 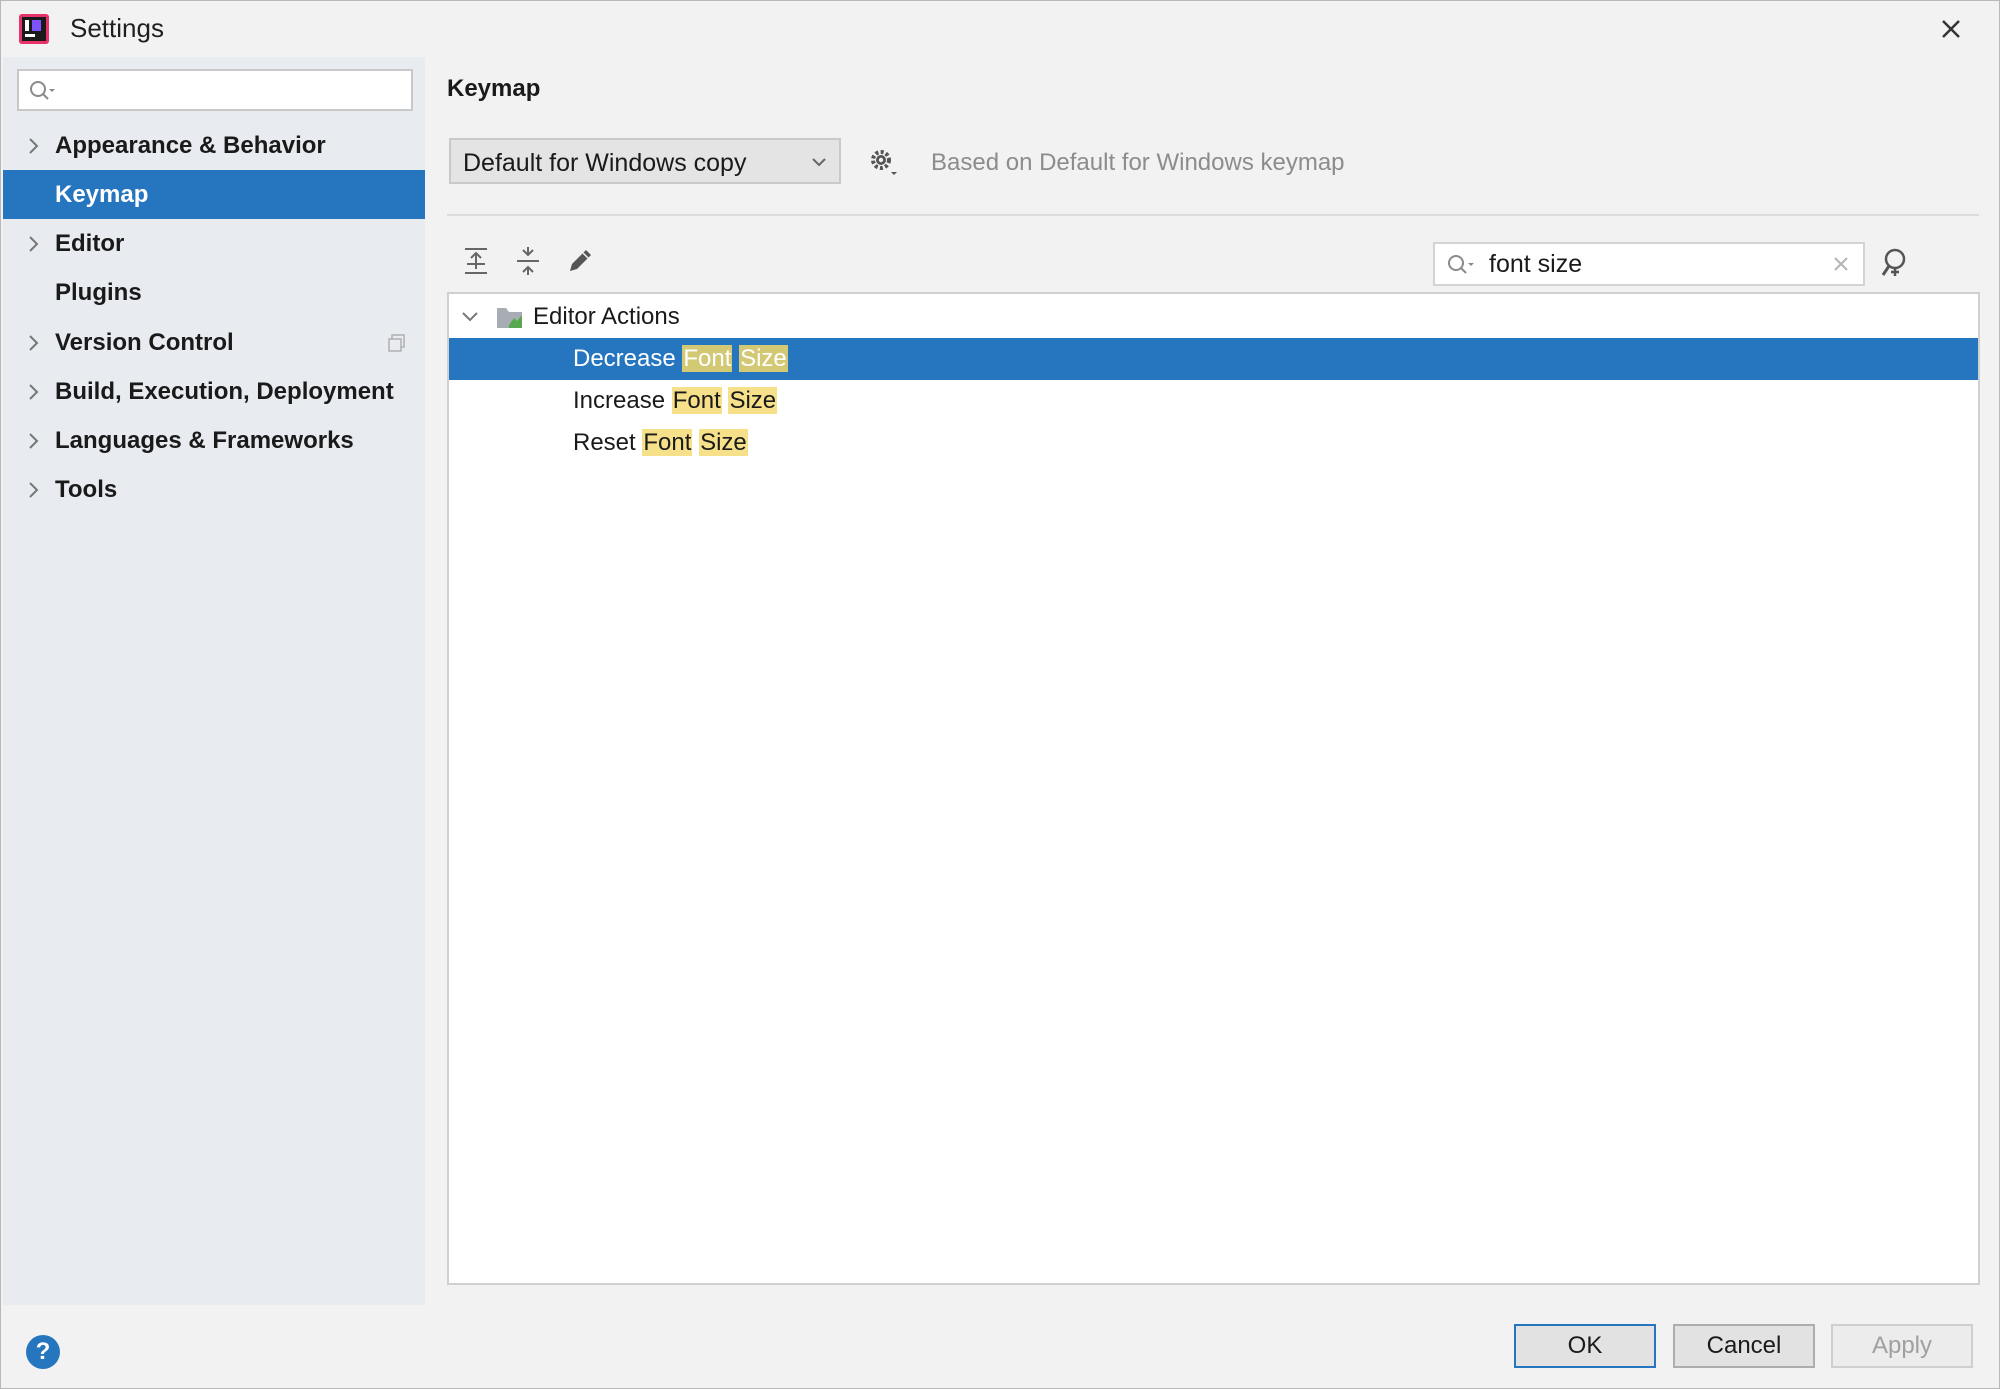 What do you see at coordinates (214, 292) in the screenshot?
I see `sidebar-item-plugins: Plugins` at bounding box center [214, 292].